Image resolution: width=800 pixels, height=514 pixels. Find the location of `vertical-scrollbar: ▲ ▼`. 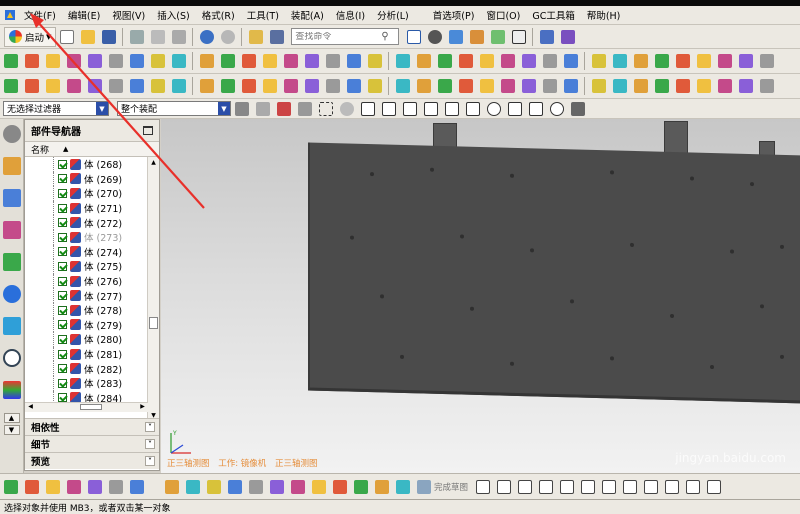

vertical-scrollbar: ▲ ▼ is located at coordinates (153, 289).